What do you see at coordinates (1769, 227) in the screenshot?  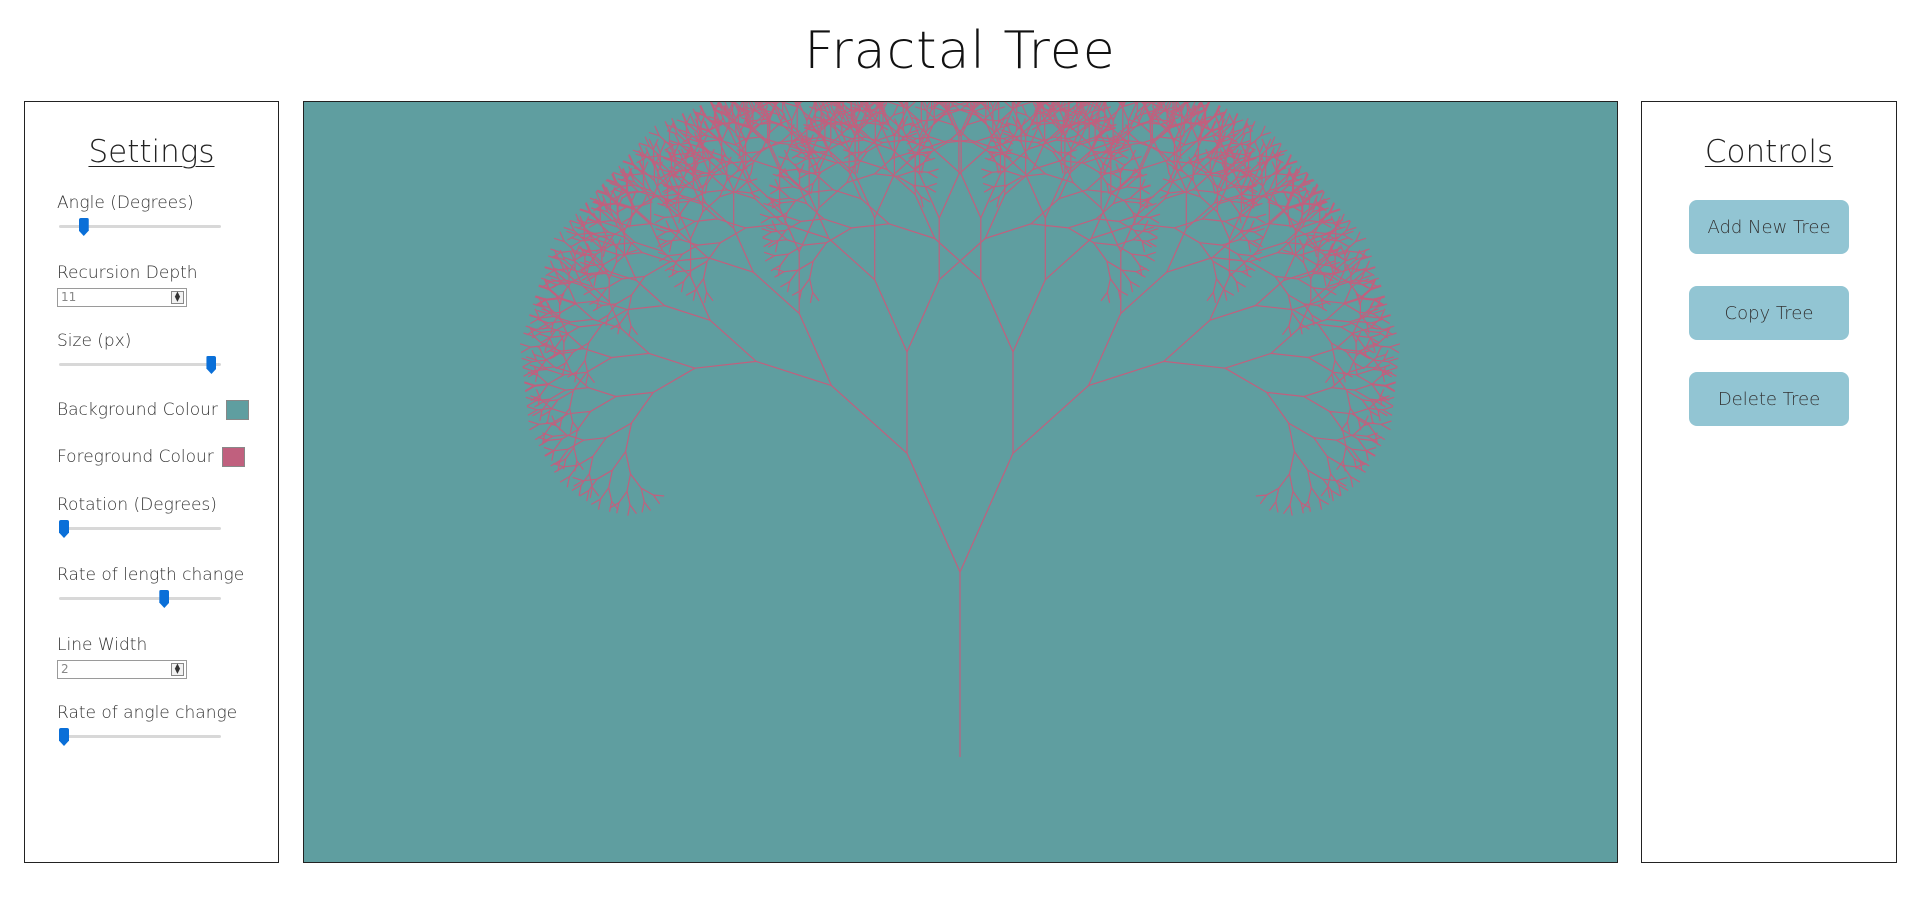 I see `add-new-tree-button: Add New Tree` at bounding box center [1769, 227].